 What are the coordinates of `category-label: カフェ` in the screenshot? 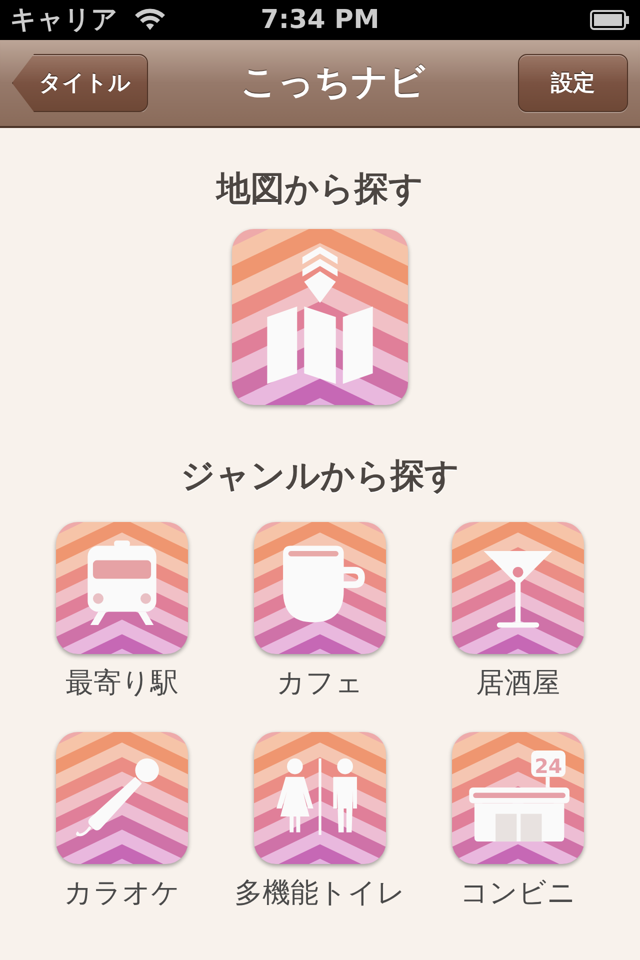 It's located at (320, 683).